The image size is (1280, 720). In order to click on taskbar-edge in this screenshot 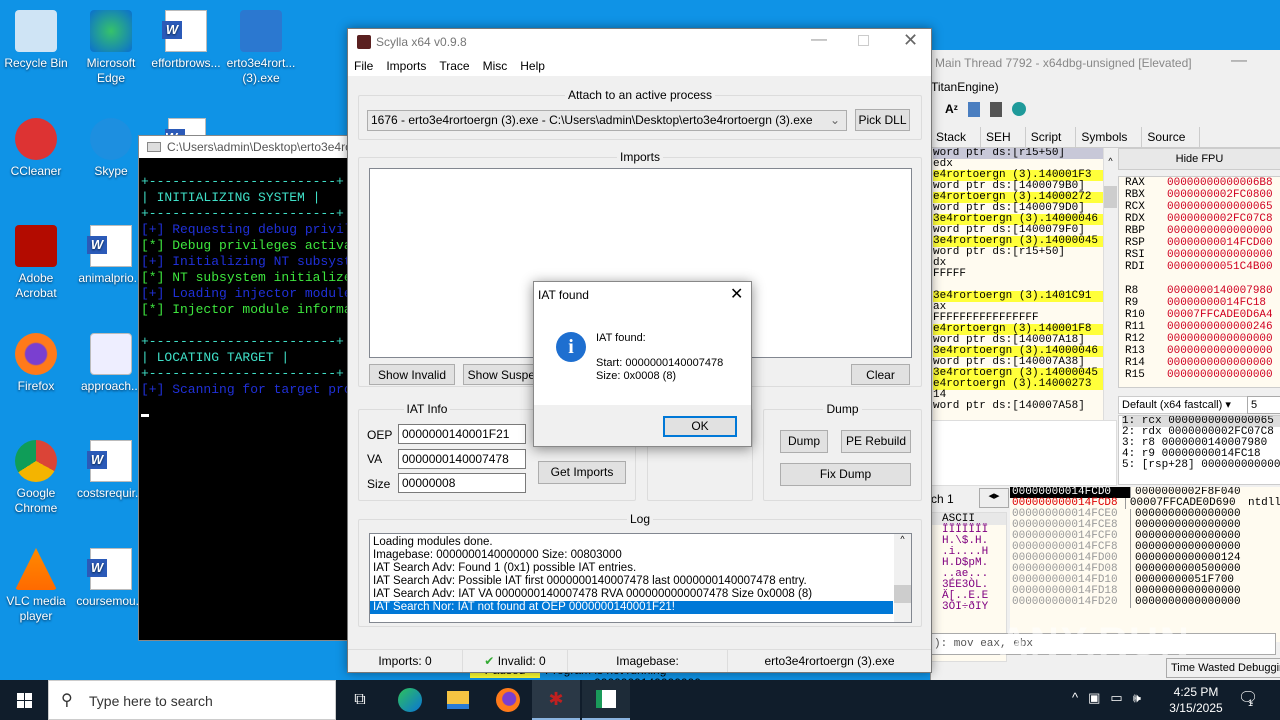, I will do `click(410, 700)`.